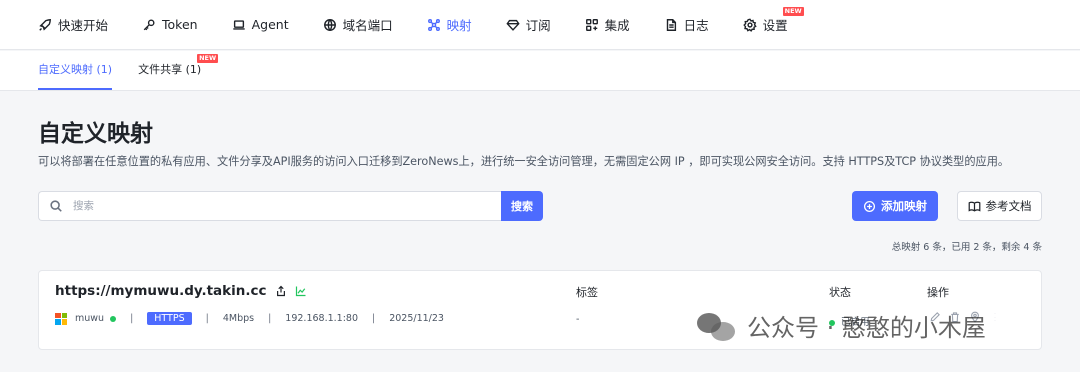 This screenshot has height=372, width=1080. What do you see at coordinates (45, 24) in the screenshot?
I see `rocket-icon` at bounding box center [45, 24].